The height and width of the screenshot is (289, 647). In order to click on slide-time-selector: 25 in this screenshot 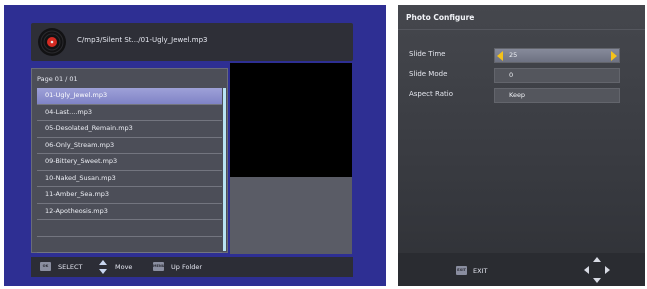, I will do `click(557, 55)`.